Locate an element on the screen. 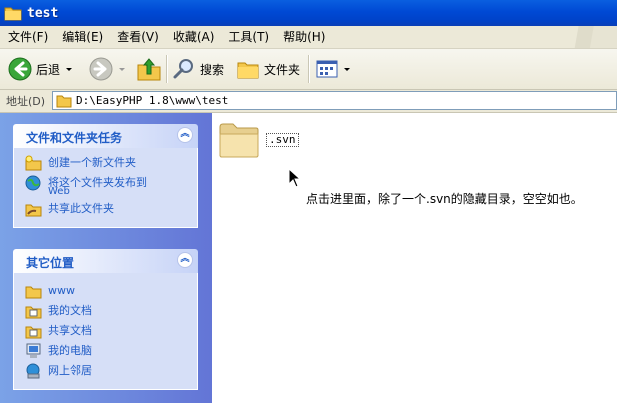 This screenshot has height=403, width=617. place-my-documents-label: 我的文档 is located at coordinates (70, 310).